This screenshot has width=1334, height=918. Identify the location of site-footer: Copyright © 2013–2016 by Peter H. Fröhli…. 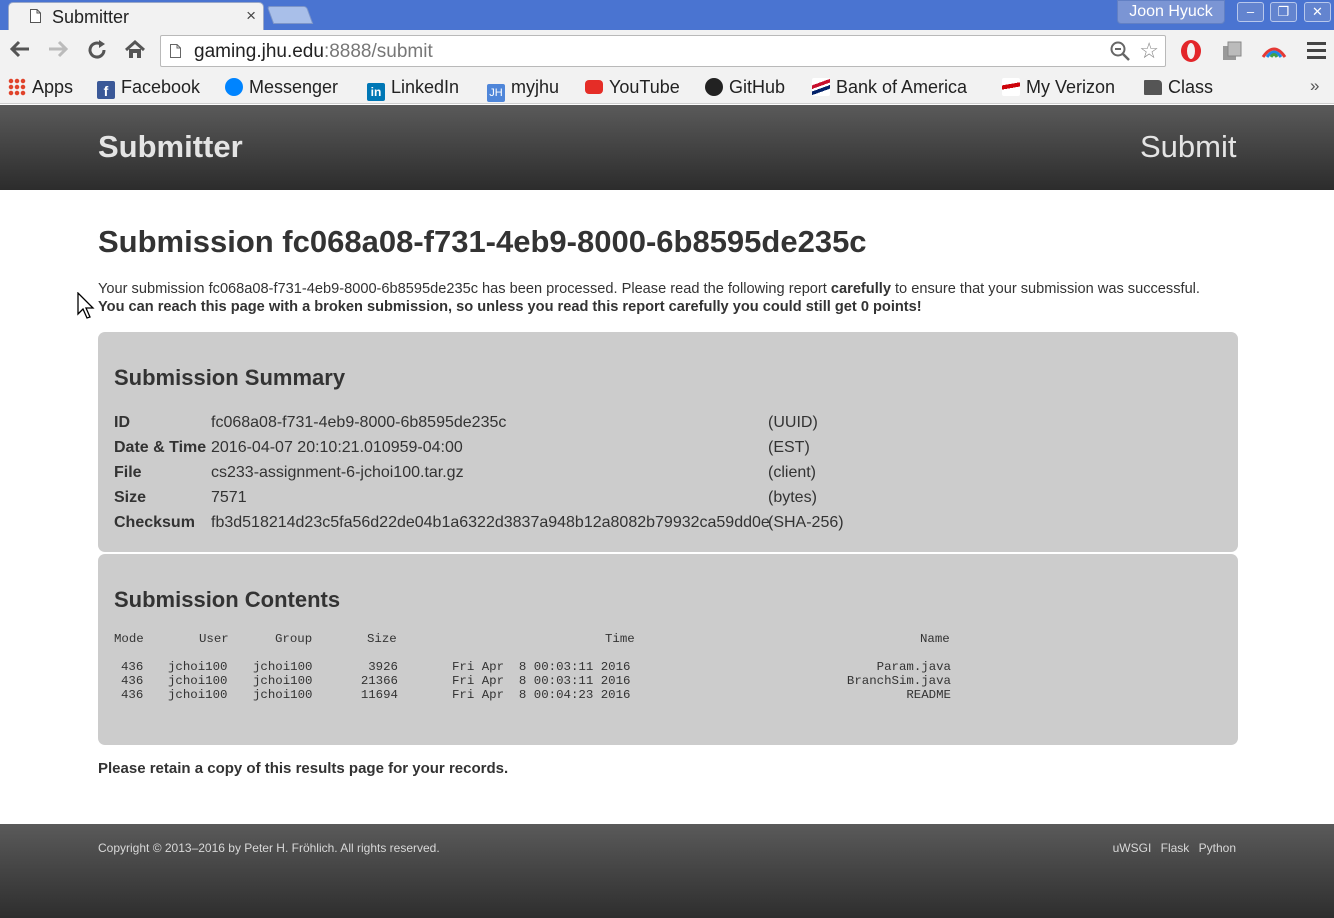
(667, 871).